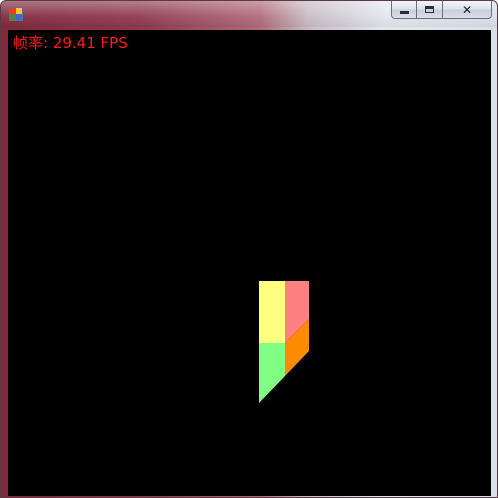  Describe the element at coordinates (16, 14) in the screenshot. I see `form-icon` at that location.